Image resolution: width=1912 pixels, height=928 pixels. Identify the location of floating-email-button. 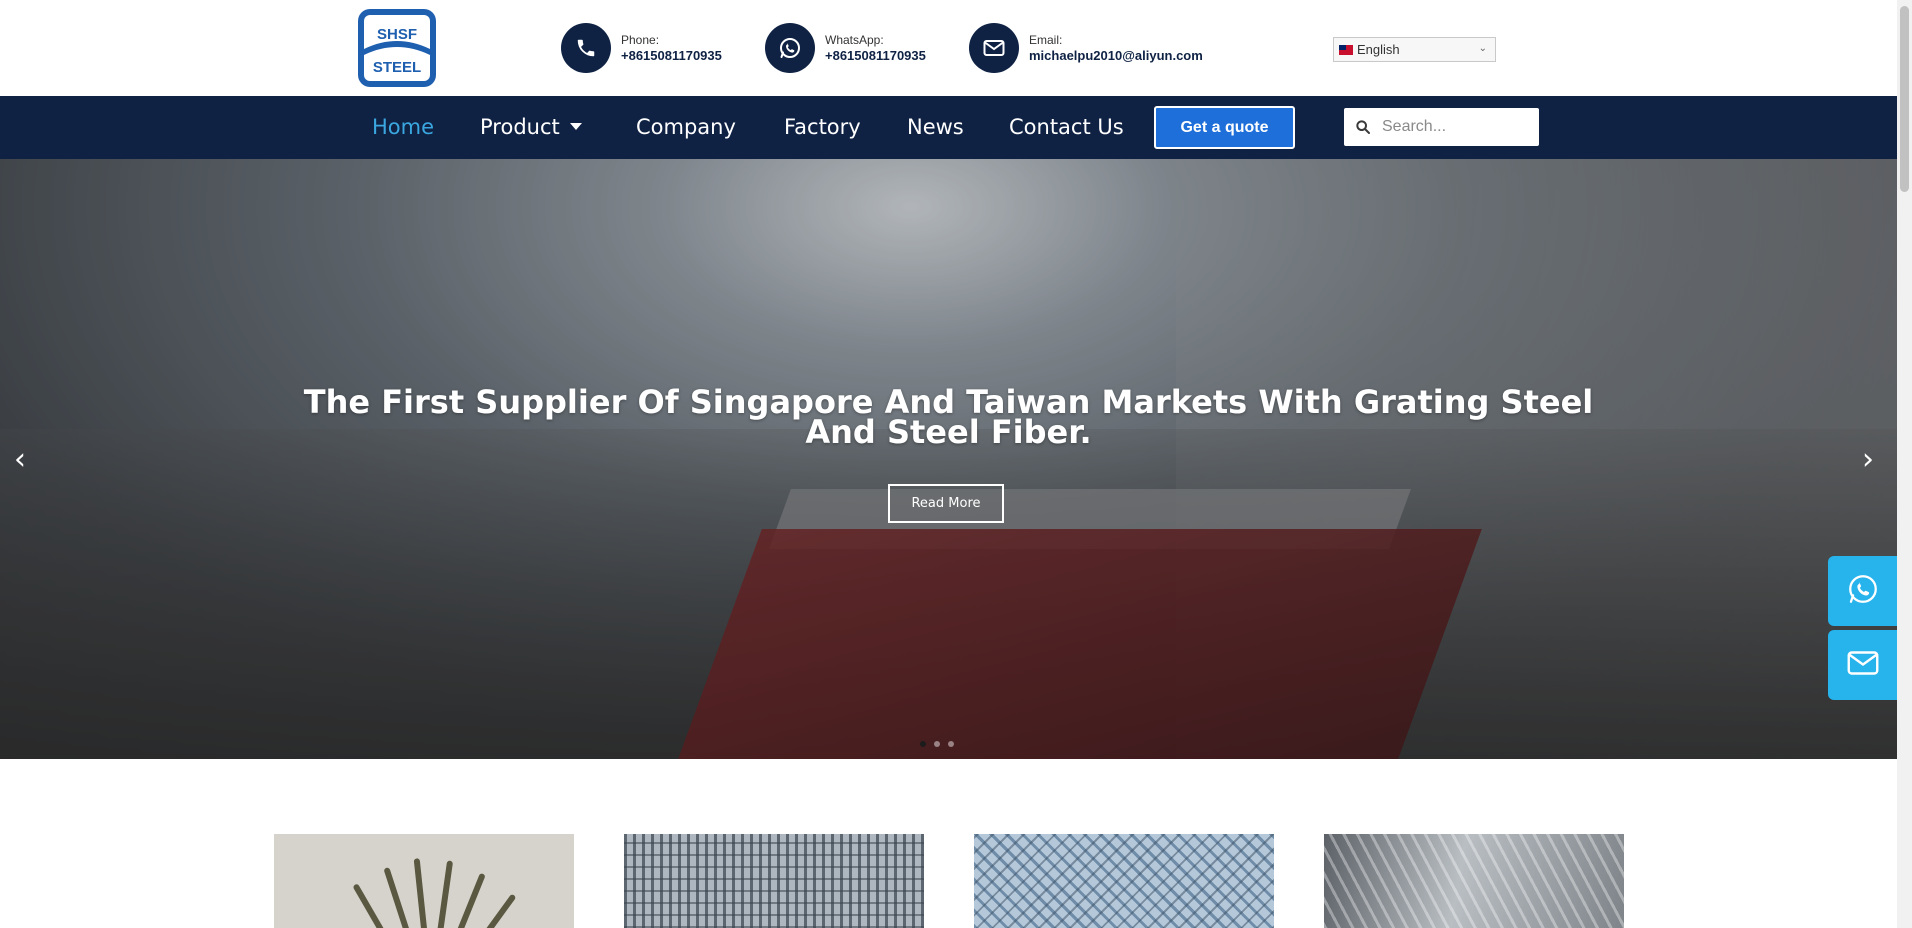
(1863, 665).